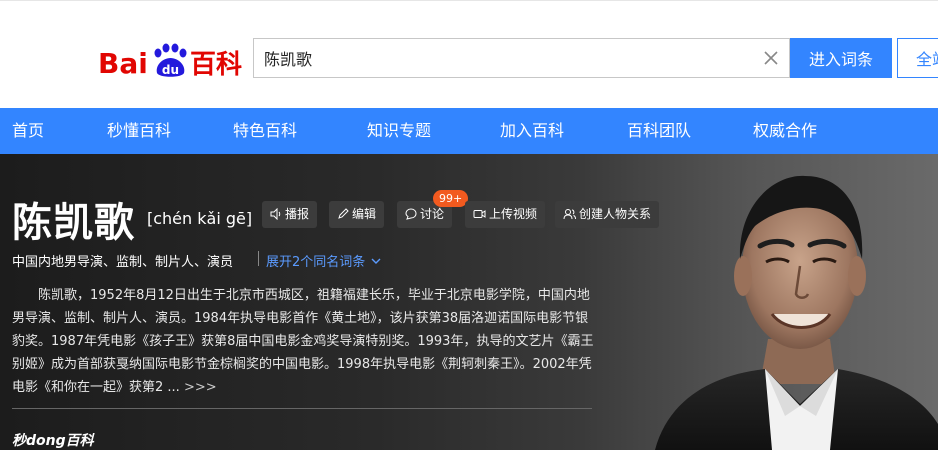 Image resolution: width=938 pixels, height=450 pixels. I want to click on search-input, so click(504, 58).